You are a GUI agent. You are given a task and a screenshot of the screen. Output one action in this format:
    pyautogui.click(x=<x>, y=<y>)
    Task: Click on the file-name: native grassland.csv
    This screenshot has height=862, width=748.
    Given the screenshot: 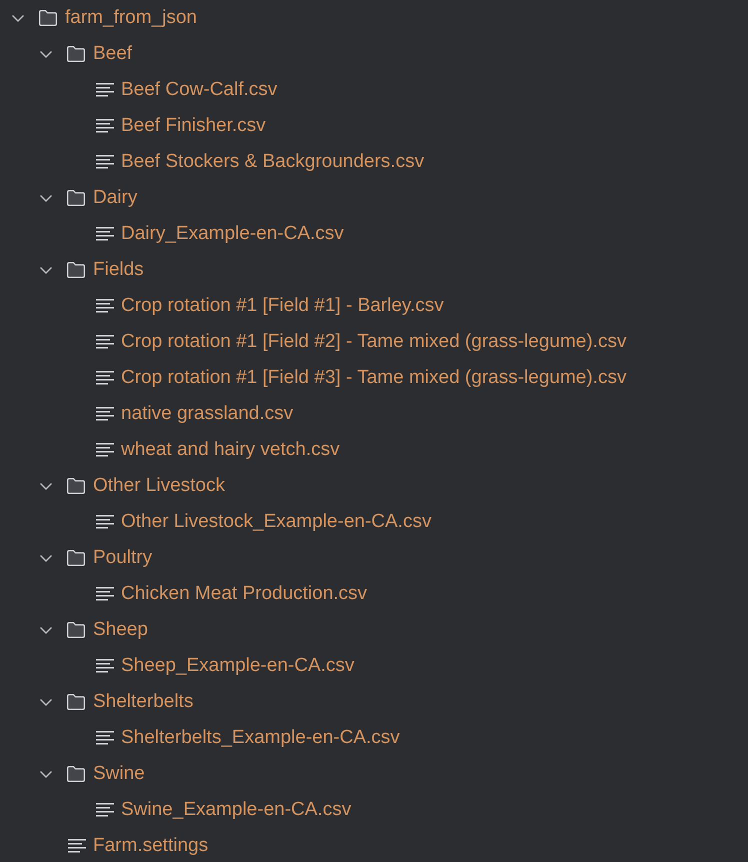 What is the action you would take?
    pyautogui.click(x=207, y=414)
    